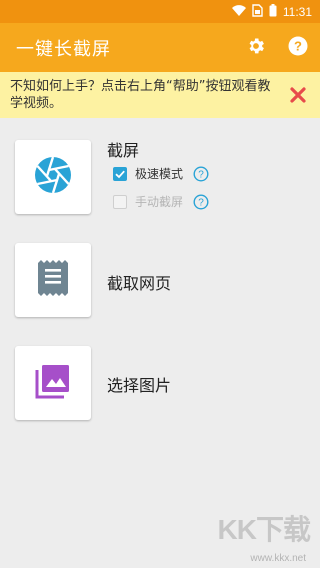 This screenshot has height=568, width=320. I want to click on fast-mode-option: 极速模式 ?, so click(161, 173).